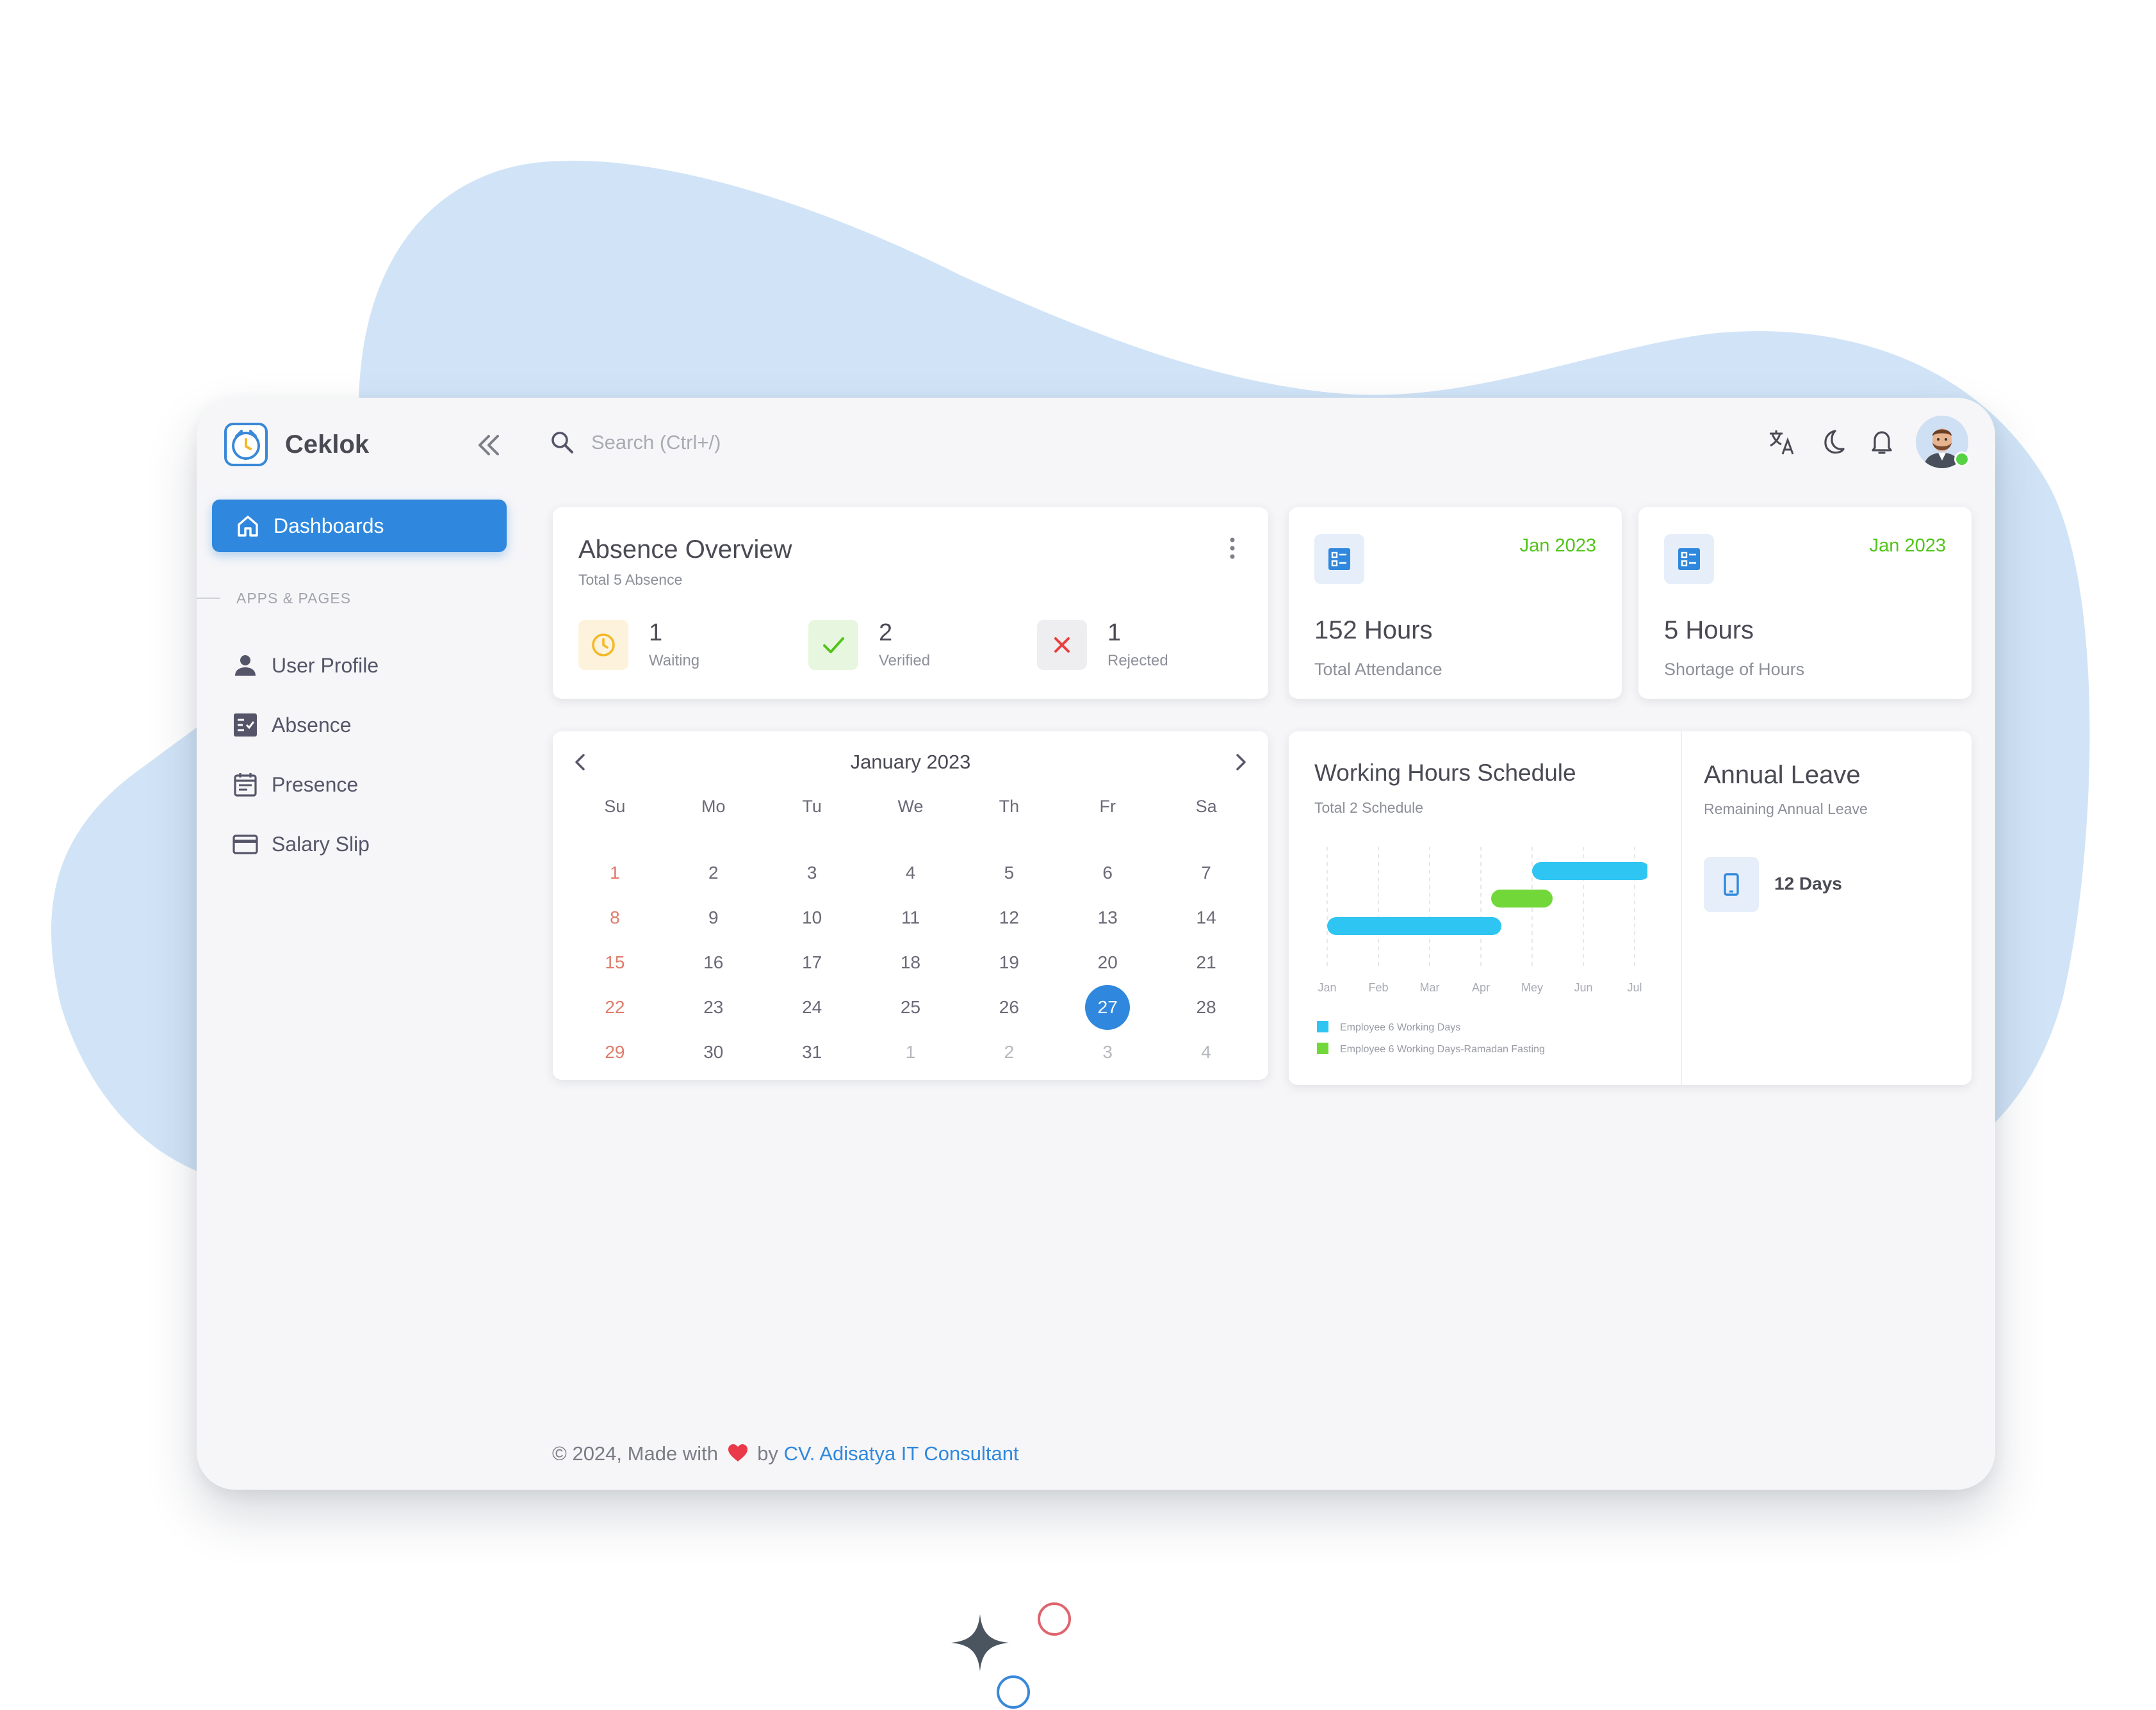 This screenshot has width=2156, height=1710. Describe the element at coordinates (366, 725) in the screenshot. I see `sidebar-item-absence: Absence` at that location.